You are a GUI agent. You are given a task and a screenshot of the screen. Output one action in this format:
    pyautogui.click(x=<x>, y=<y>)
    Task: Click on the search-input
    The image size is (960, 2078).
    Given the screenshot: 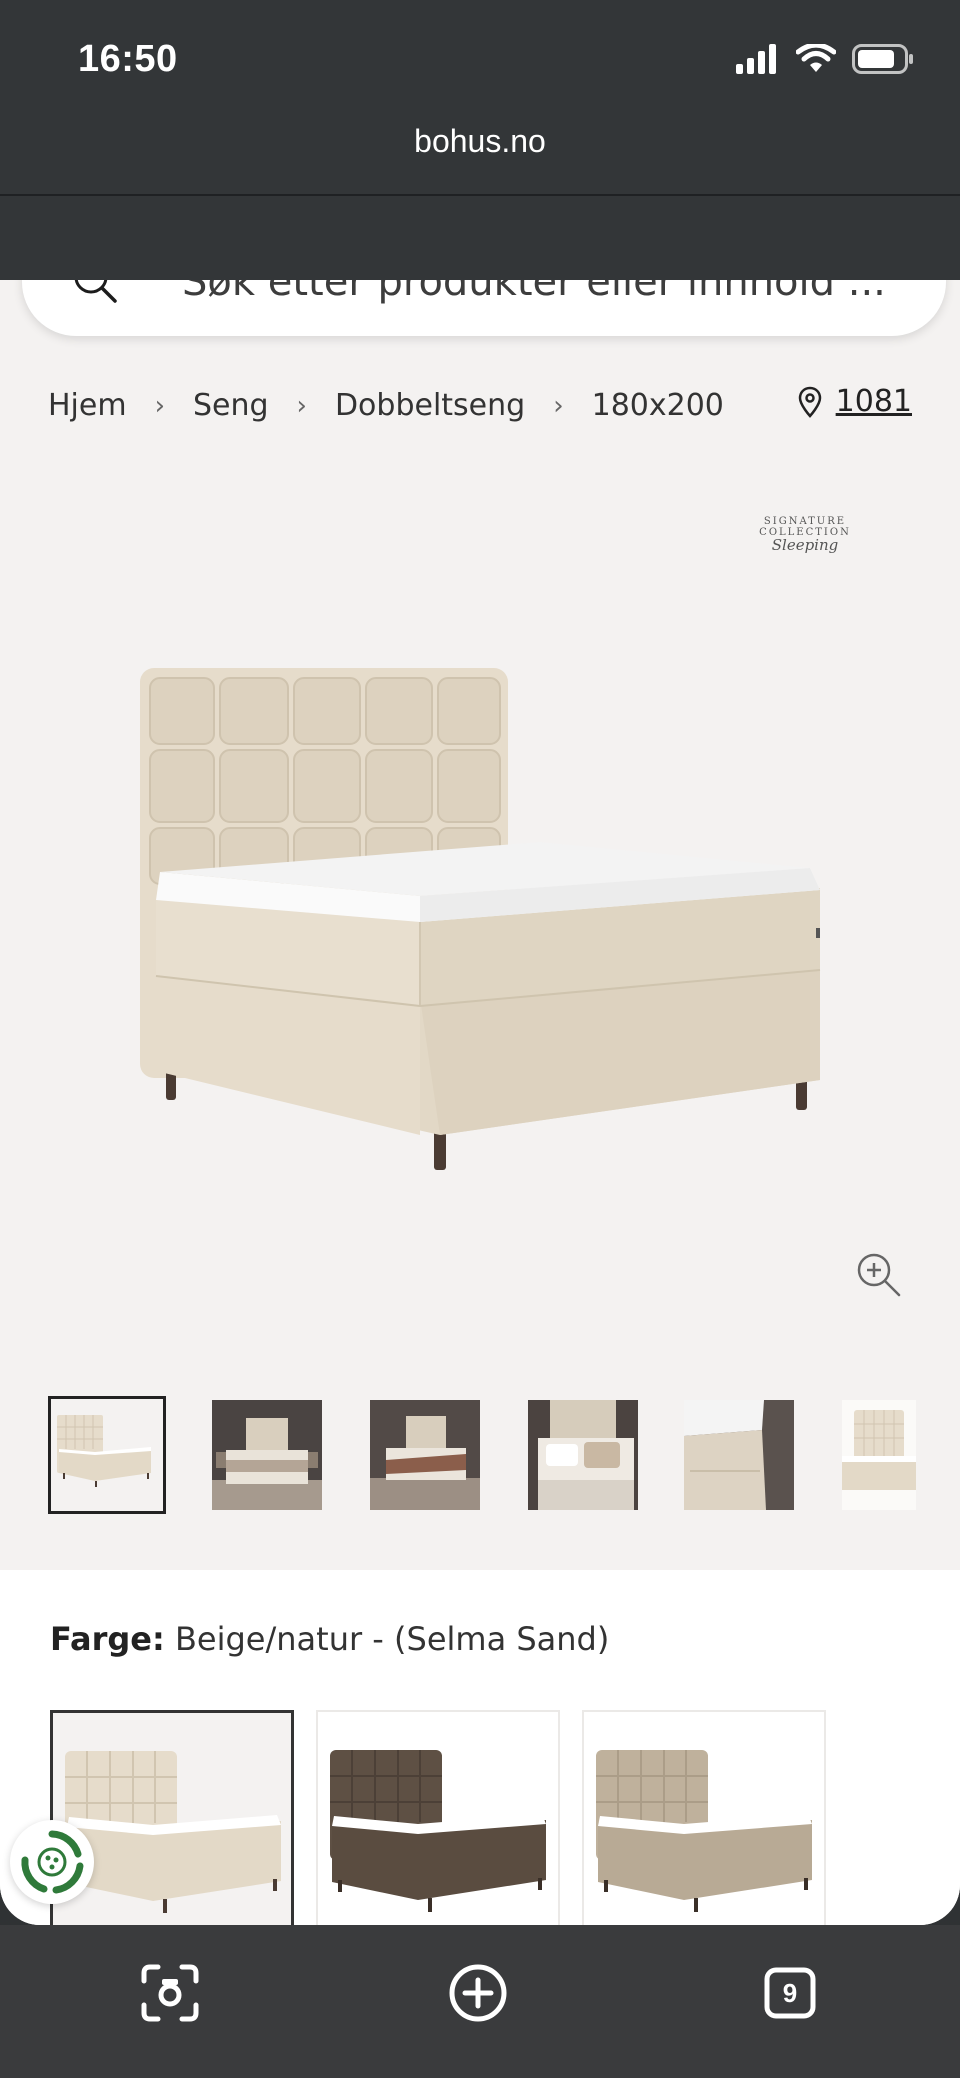 What is the action you would take?
    pyautogui.click(x=532, y=293)
    